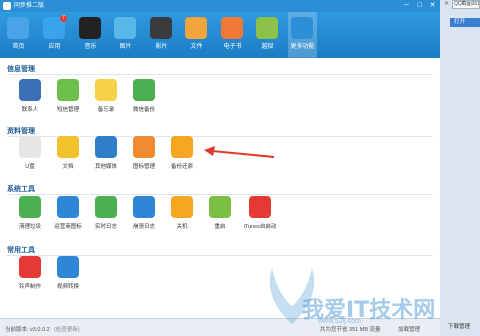 The image size is (480, 336). I want to click on app-ringtone: 铃声制作, so click(30, 276).